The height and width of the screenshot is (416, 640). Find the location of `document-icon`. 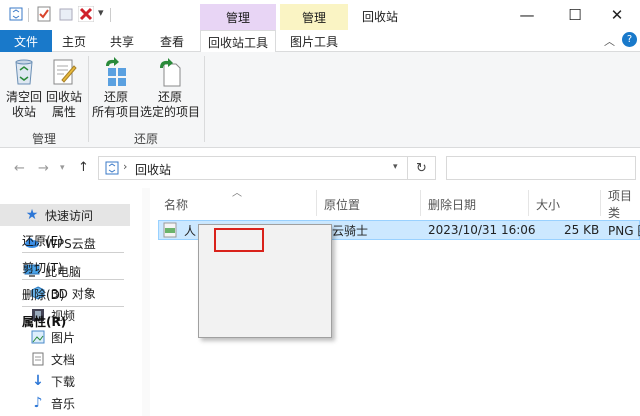

document-icon is located at coordinates (38, 359).